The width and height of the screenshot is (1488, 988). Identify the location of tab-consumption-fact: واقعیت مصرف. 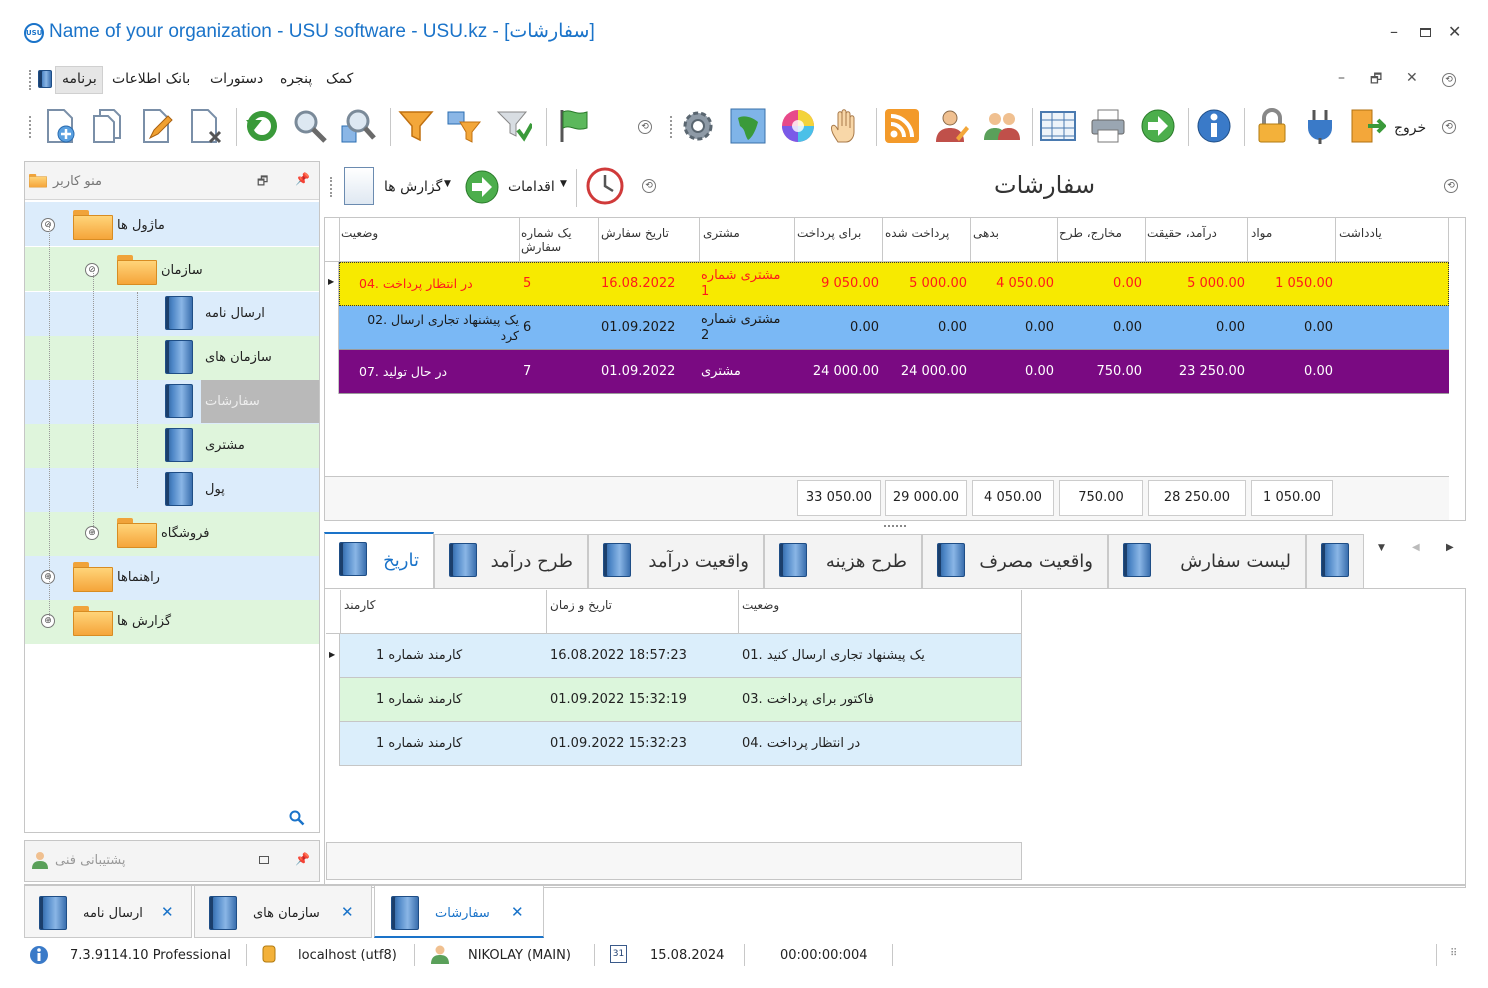
(1015, 561).